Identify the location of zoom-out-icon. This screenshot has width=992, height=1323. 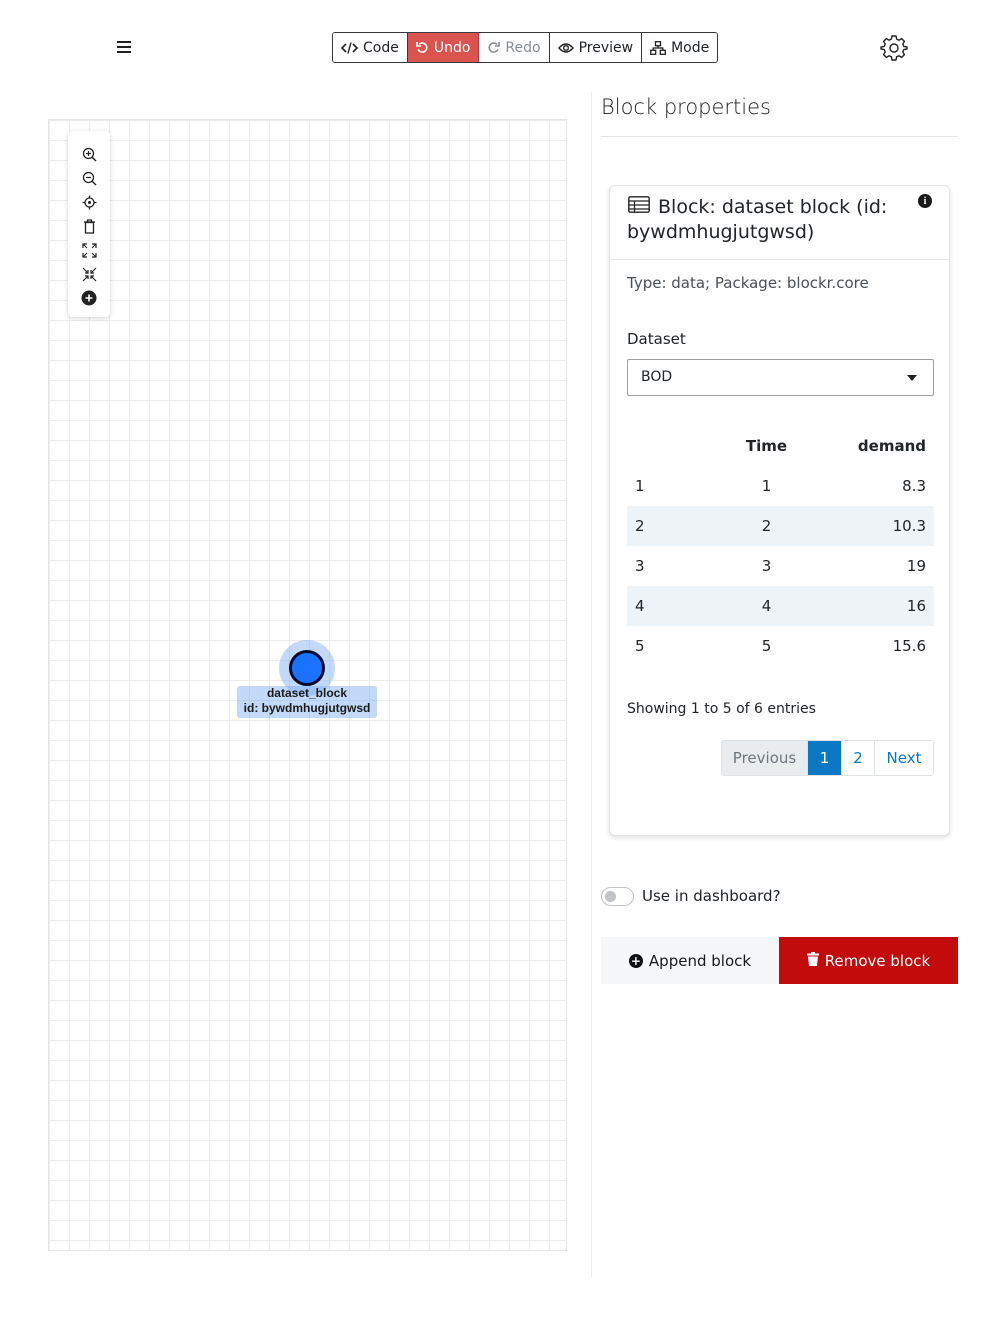
(89, 180).